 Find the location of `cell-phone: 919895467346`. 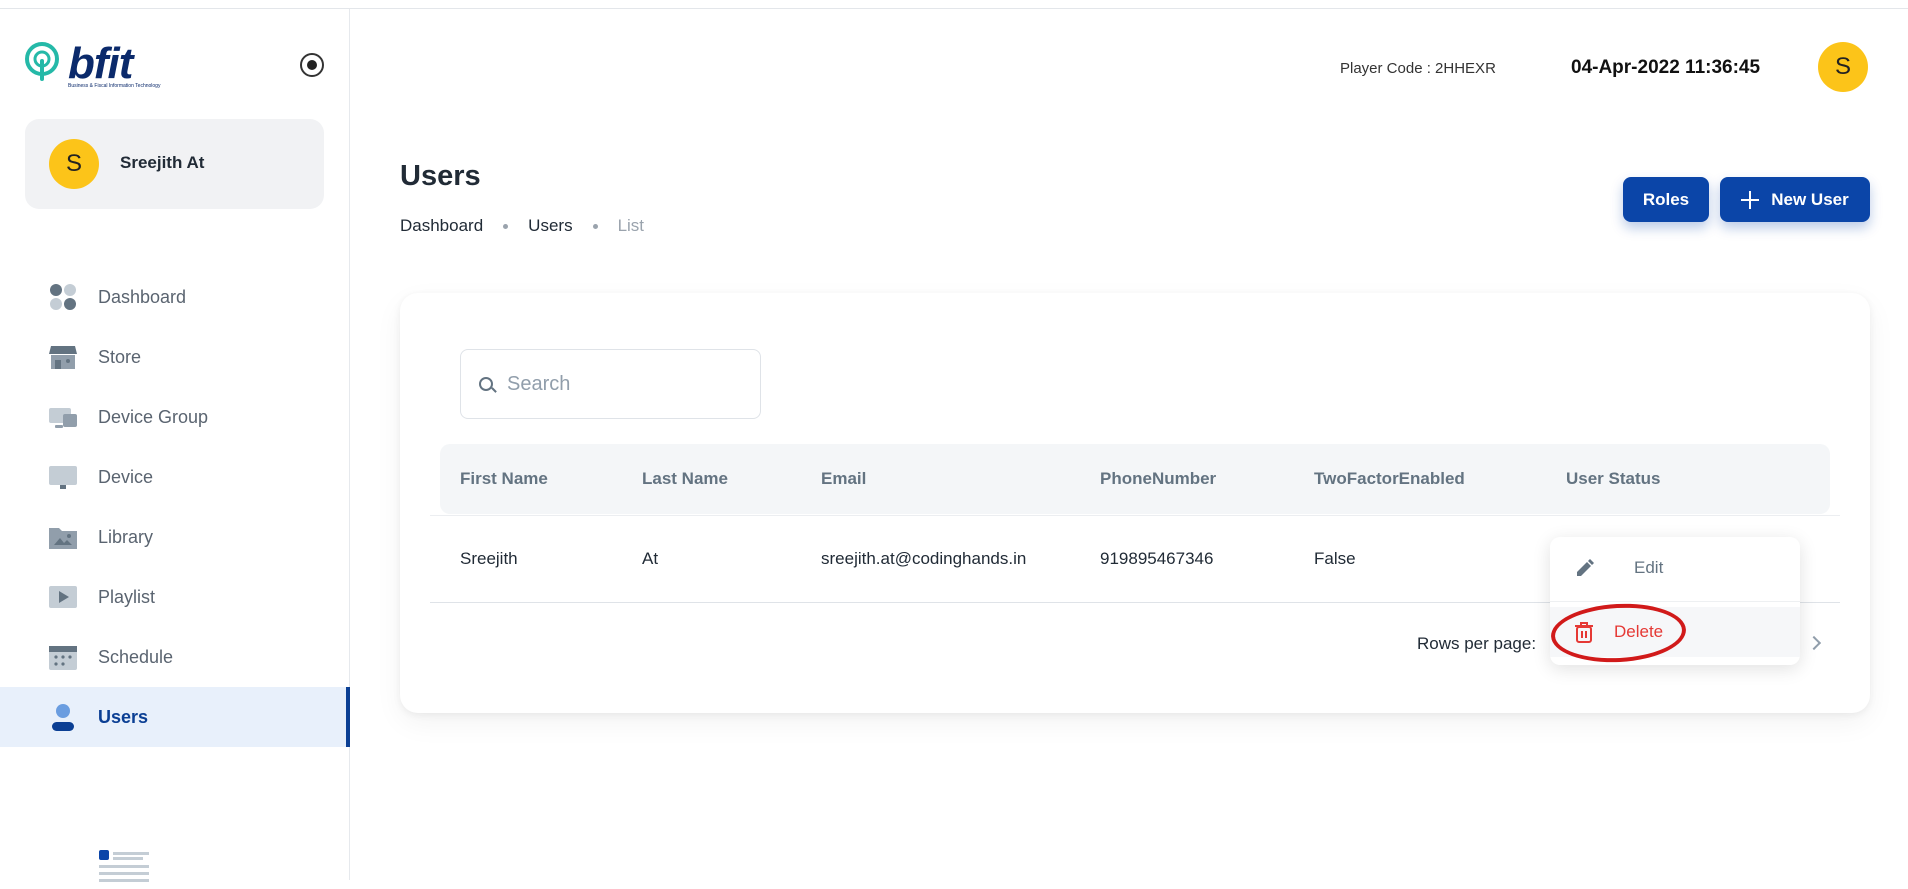

cell-phone: 919895467346 is located at coordinates (1157, 558).